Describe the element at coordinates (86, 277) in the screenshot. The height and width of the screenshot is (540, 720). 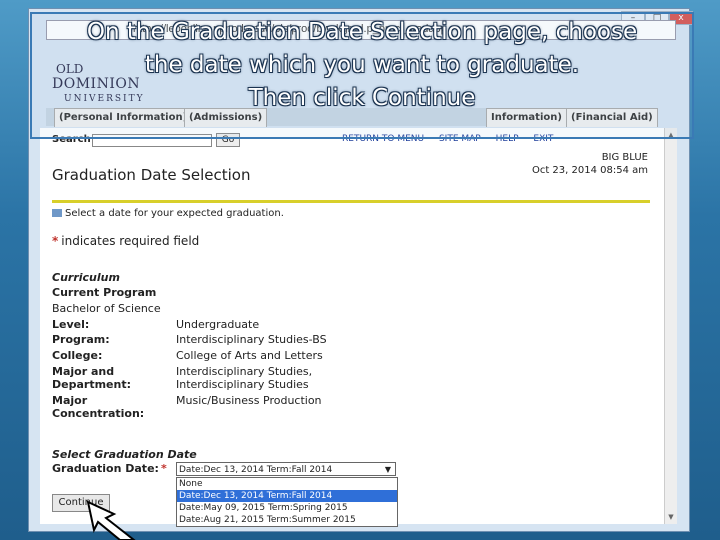
I see `curriculum-heading: Curriculum` at that location.